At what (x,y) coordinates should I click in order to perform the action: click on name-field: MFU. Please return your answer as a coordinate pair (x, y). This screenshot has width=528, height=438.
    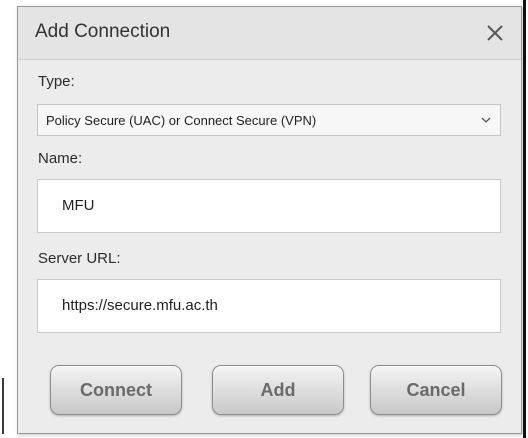
    Looking at the image, I should click on (269, 206).